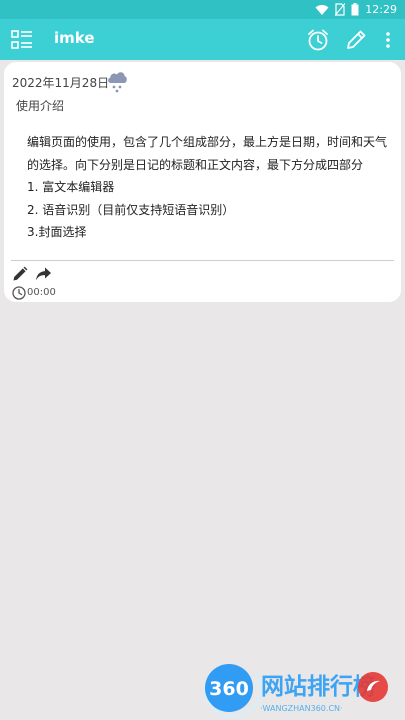  I want to click on clock-icon, so click(19, 293).